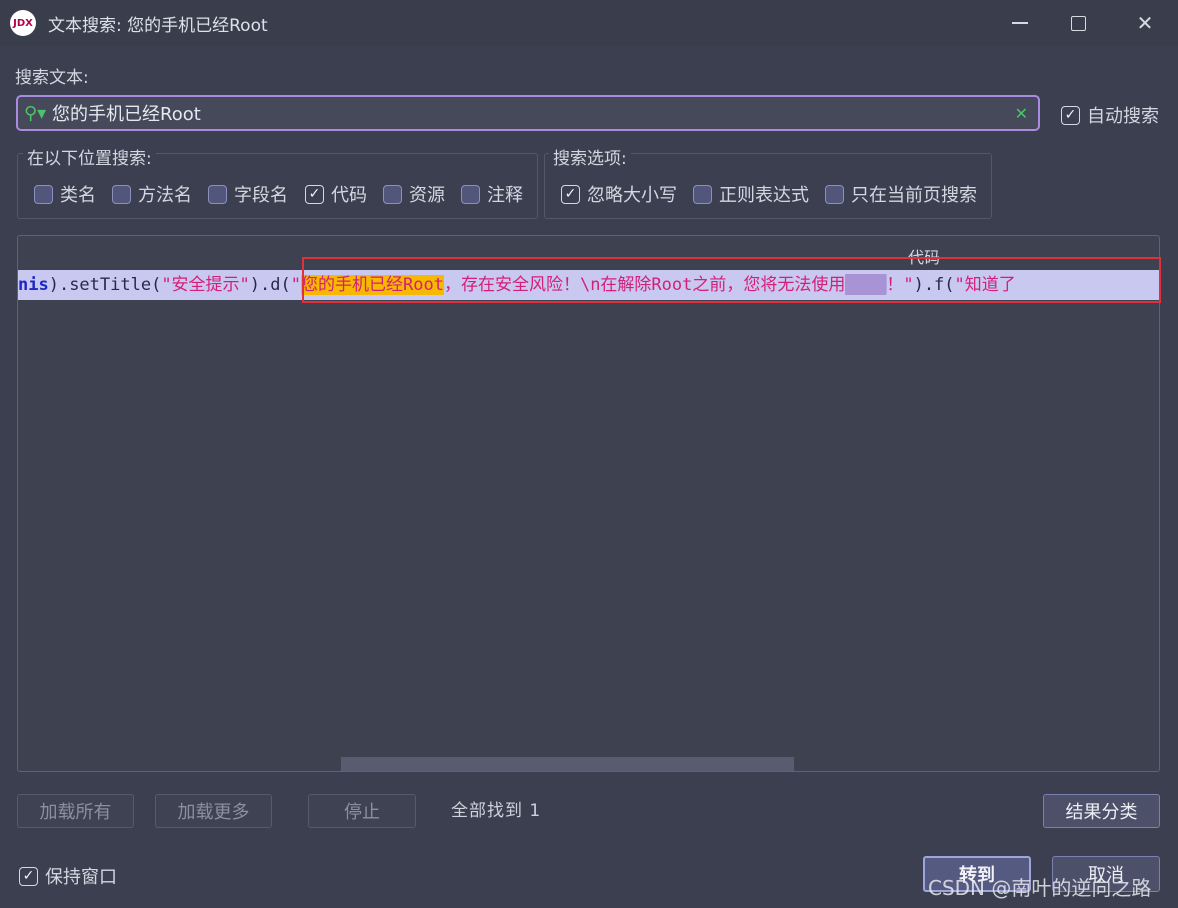  I want to click on keep-window-checkbox: ✓ 保持窗口, so click(68, 876).